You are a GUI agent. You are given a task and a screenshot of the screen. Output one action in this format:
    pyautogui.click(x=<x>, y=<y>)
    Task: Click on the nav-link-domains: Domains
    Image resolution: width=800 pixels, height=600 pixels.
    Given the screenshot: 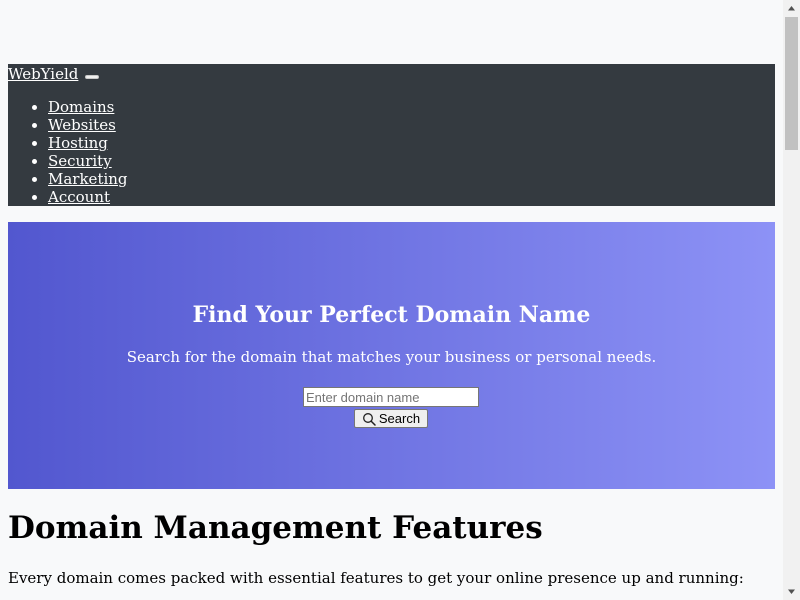 What is the action you would take?
    pyautogui.click(x=81, y=107)
    